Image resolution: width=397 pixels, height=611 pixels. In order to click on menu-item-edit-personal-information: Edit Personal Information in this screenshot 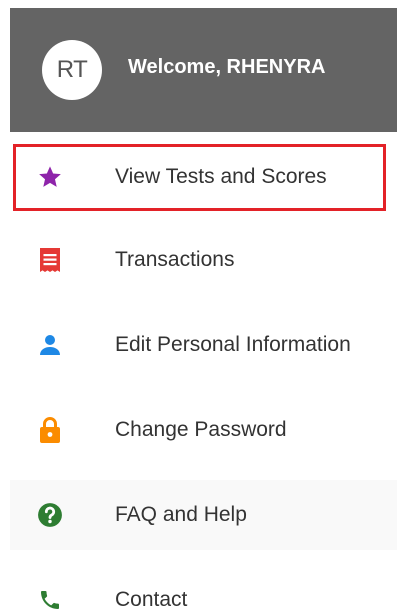, I will do `click(203, 345)`.